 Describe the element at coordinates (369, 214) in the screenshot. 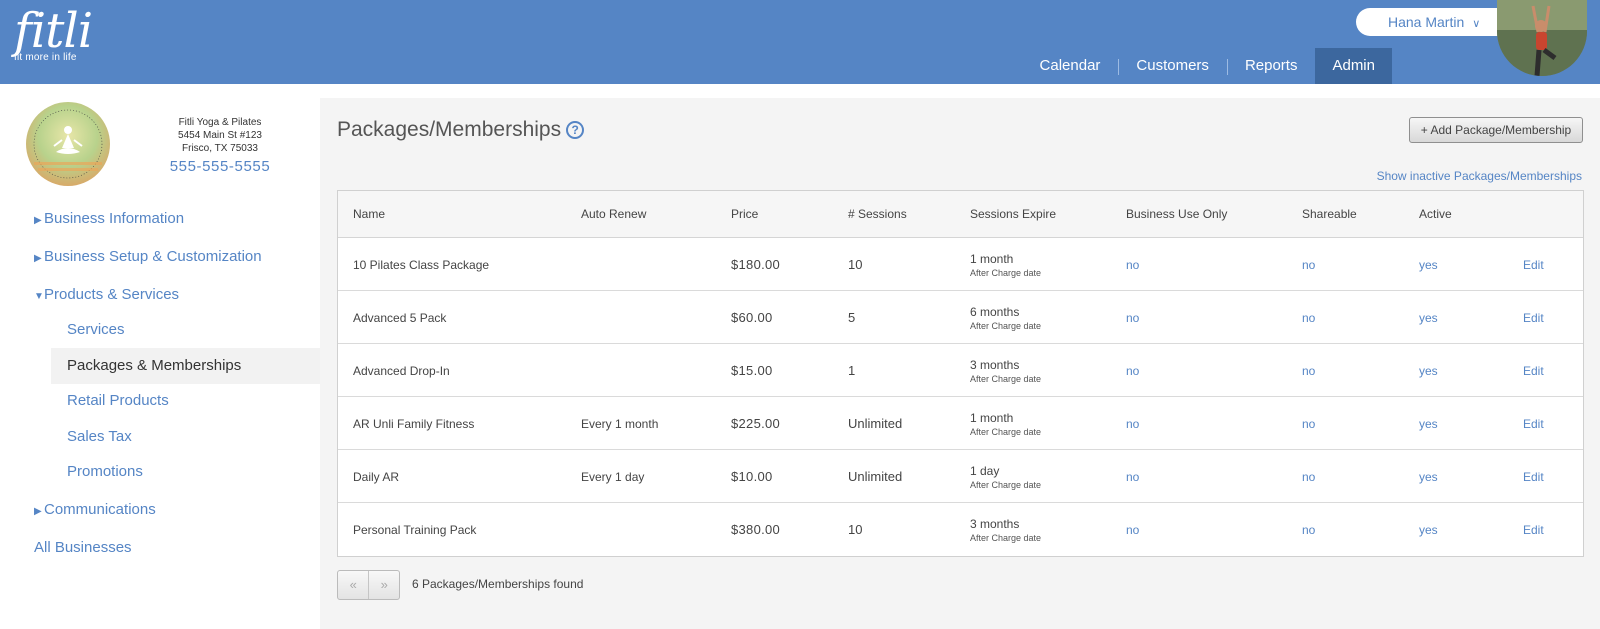

I see `column-header-name: Name` at that location.